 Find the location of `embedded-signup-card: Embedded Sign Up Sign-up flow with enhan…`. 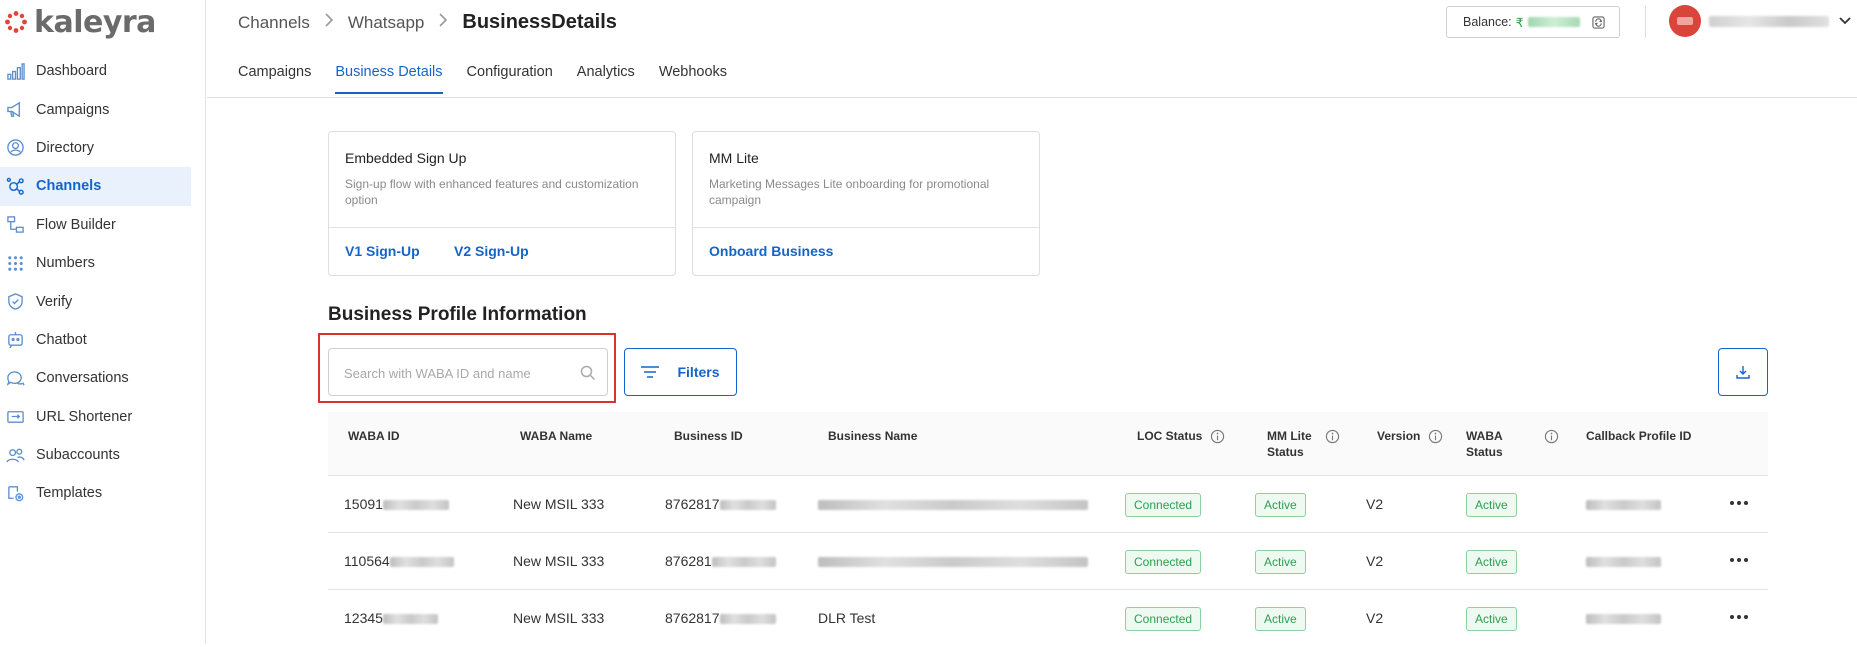

embedded-signup-card: Embedded Sign Up Sign-up flow with enhan… is located at coordinates (502, 203).